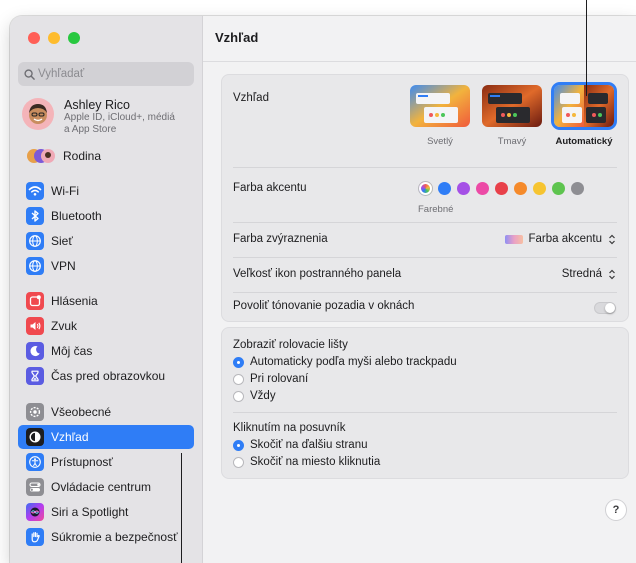  I want to click on sidebar-item-control-center: Ovládacie centrum, so click(106, 487).